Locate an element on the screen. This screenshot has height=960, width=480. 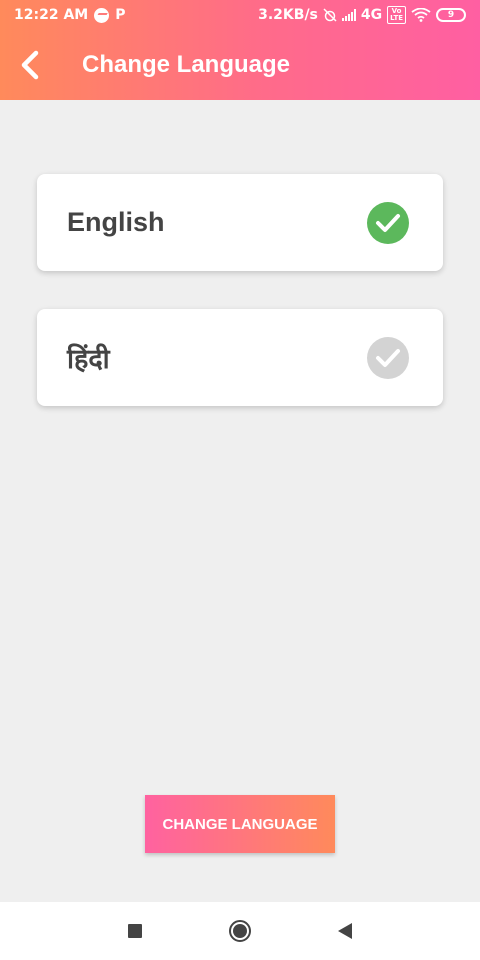
chevron-left-icon is located at coordinates (30, 65).